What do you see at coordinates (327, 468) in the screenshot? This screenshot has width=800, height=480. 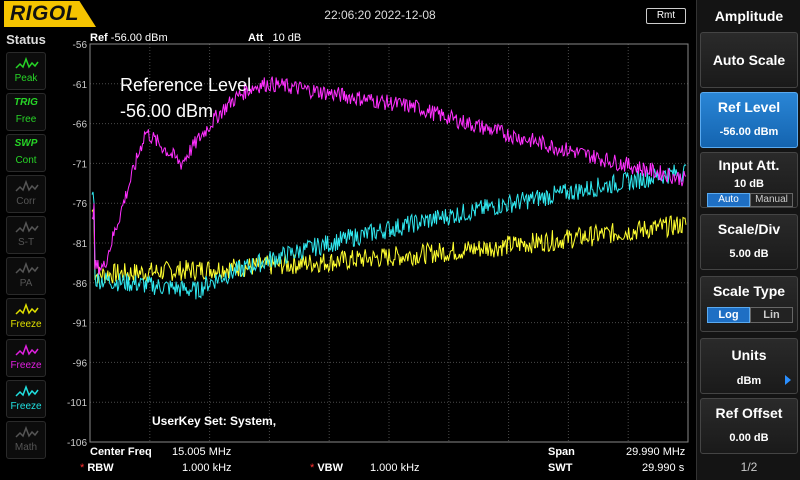 I see `vbw: * VBW` at bounding box center [327, 468].